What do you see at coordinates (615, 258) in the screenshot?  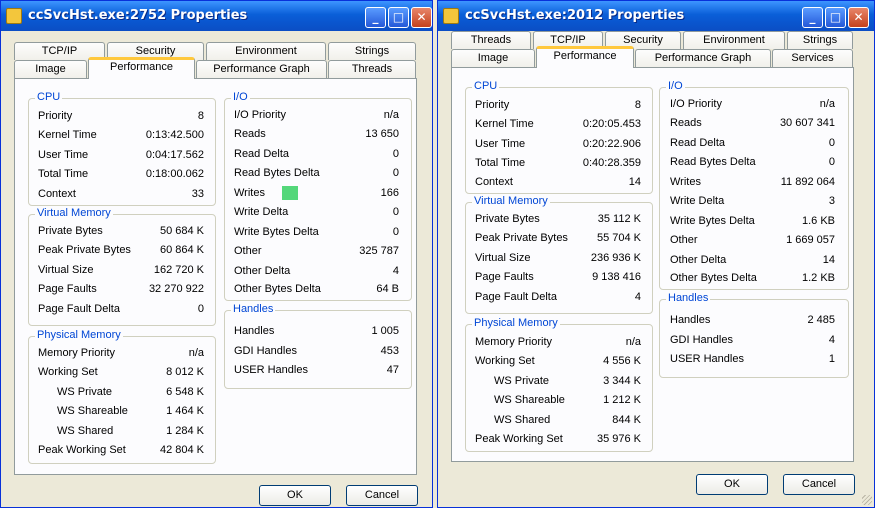 I see `stat-value: 236 936 K` at bounding box center [615, 258].